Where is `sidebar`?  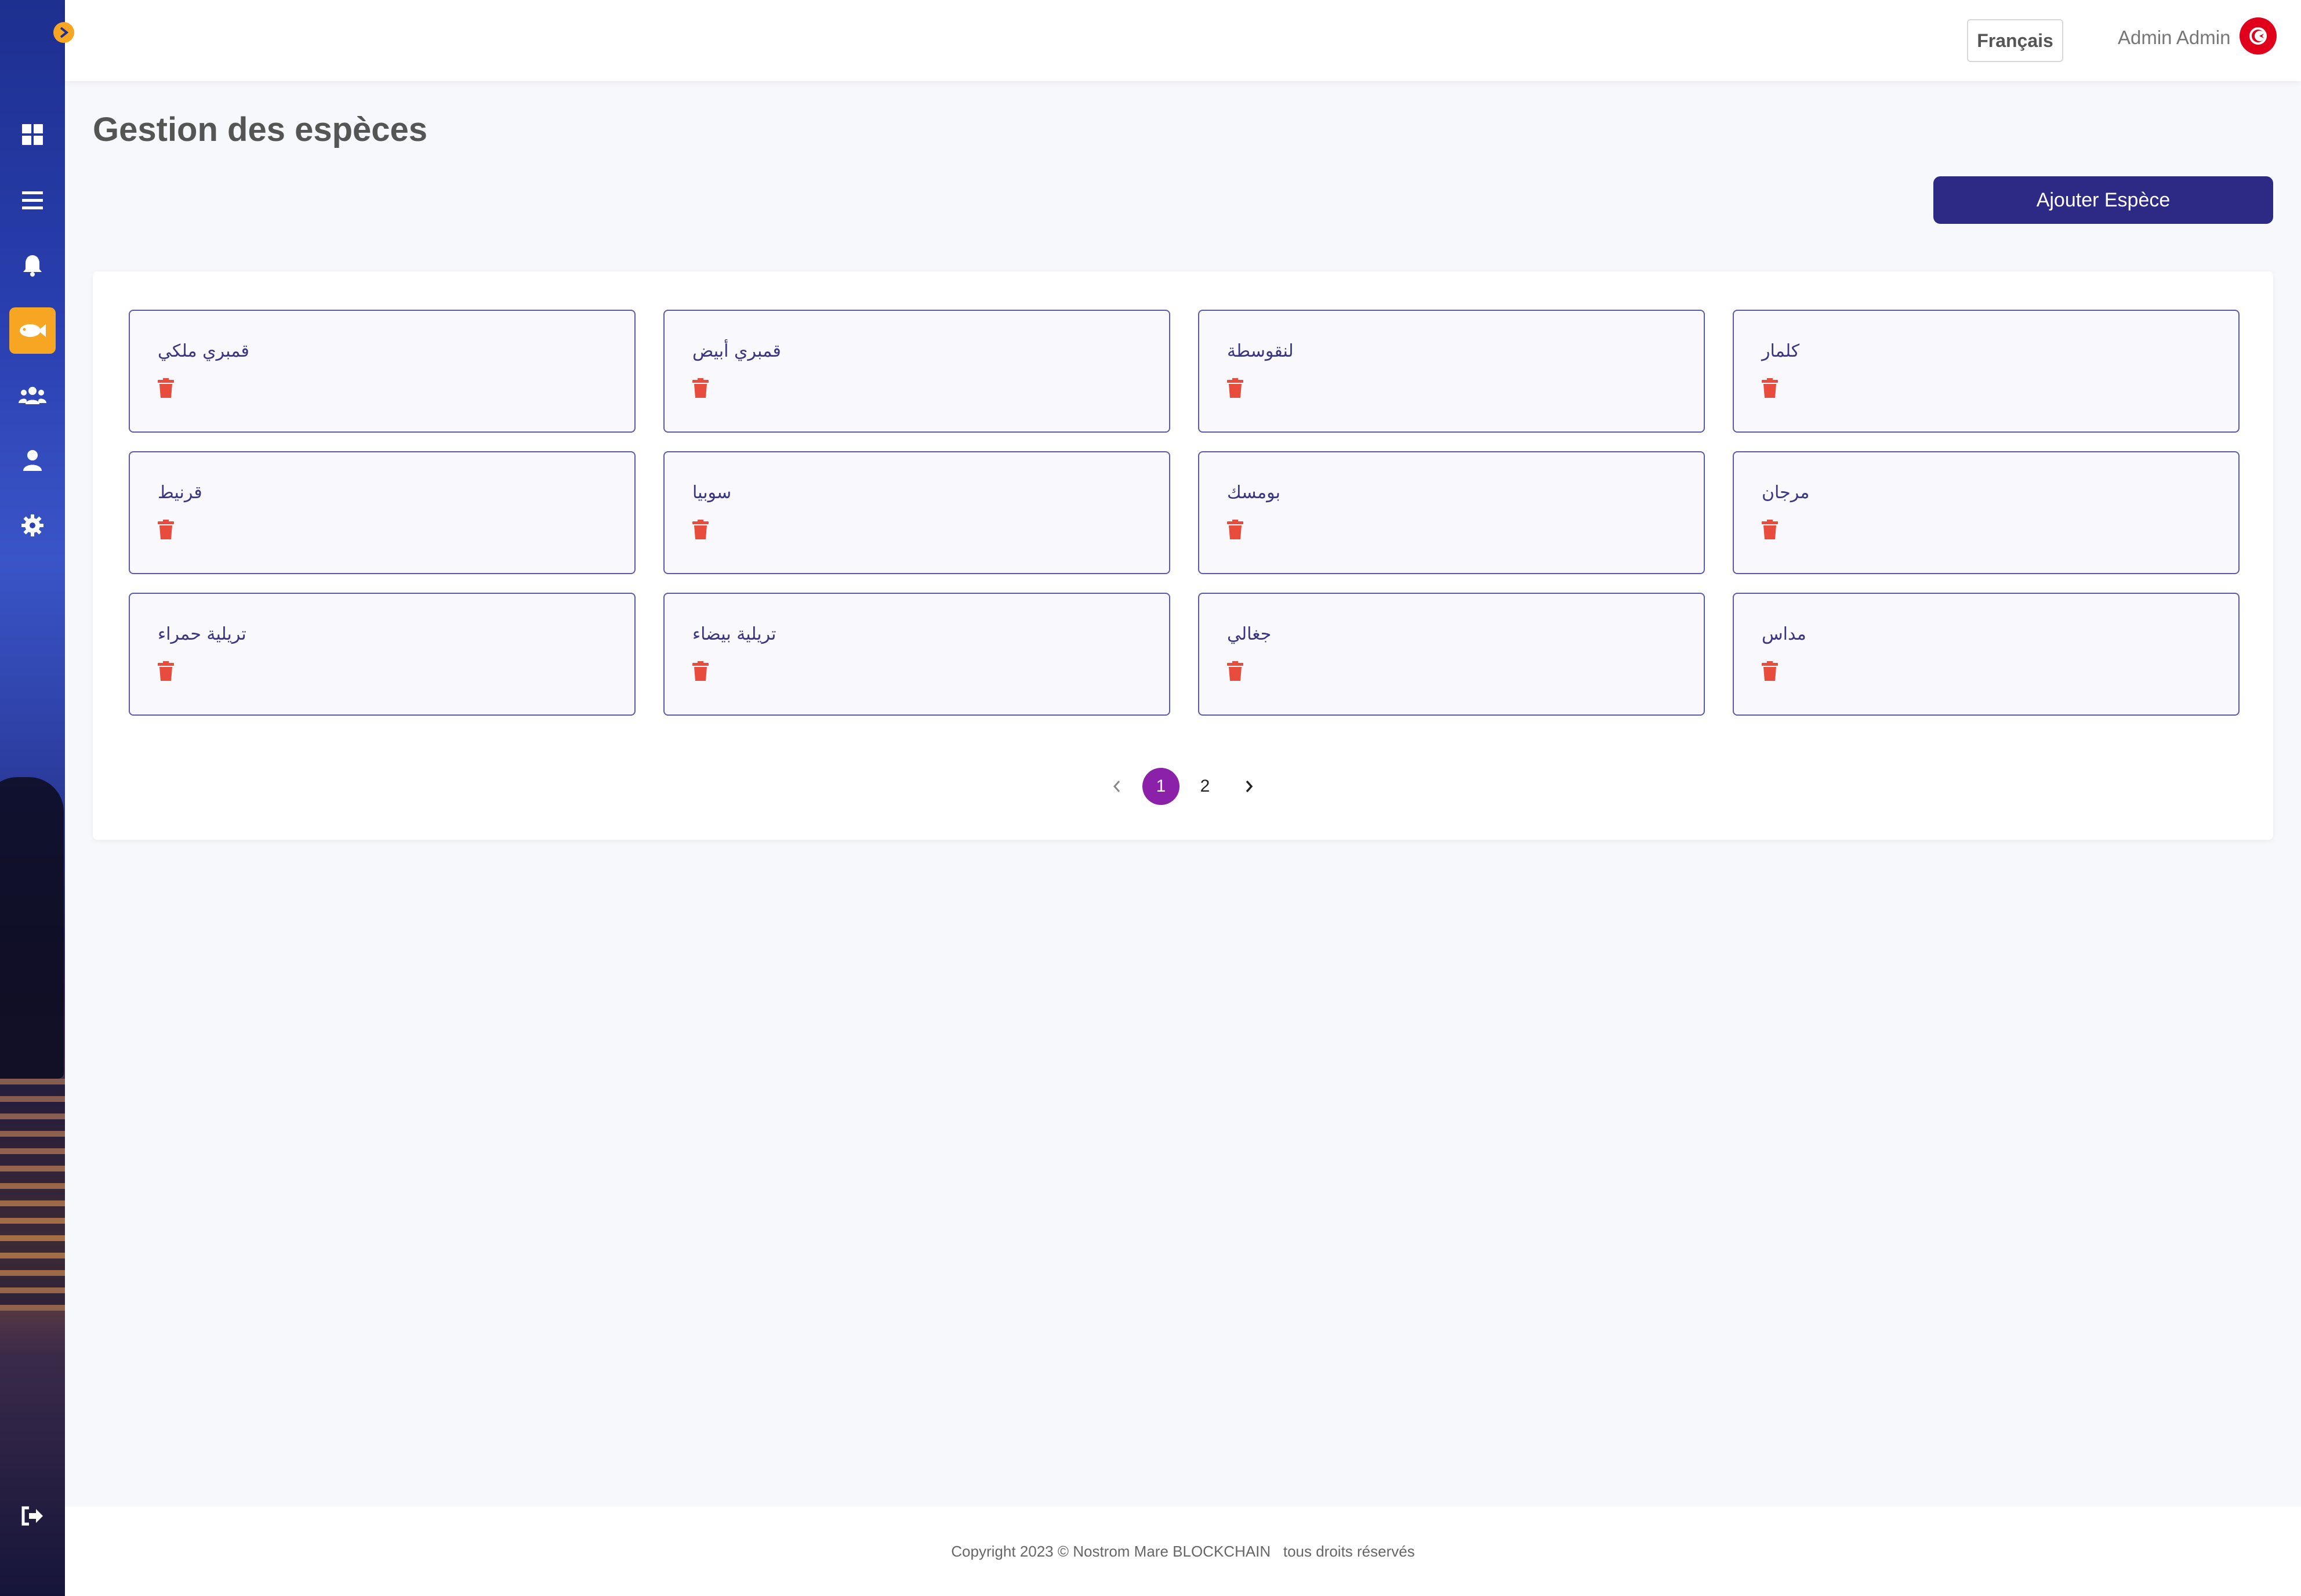 sidebar is located at coordinates (32, 798).